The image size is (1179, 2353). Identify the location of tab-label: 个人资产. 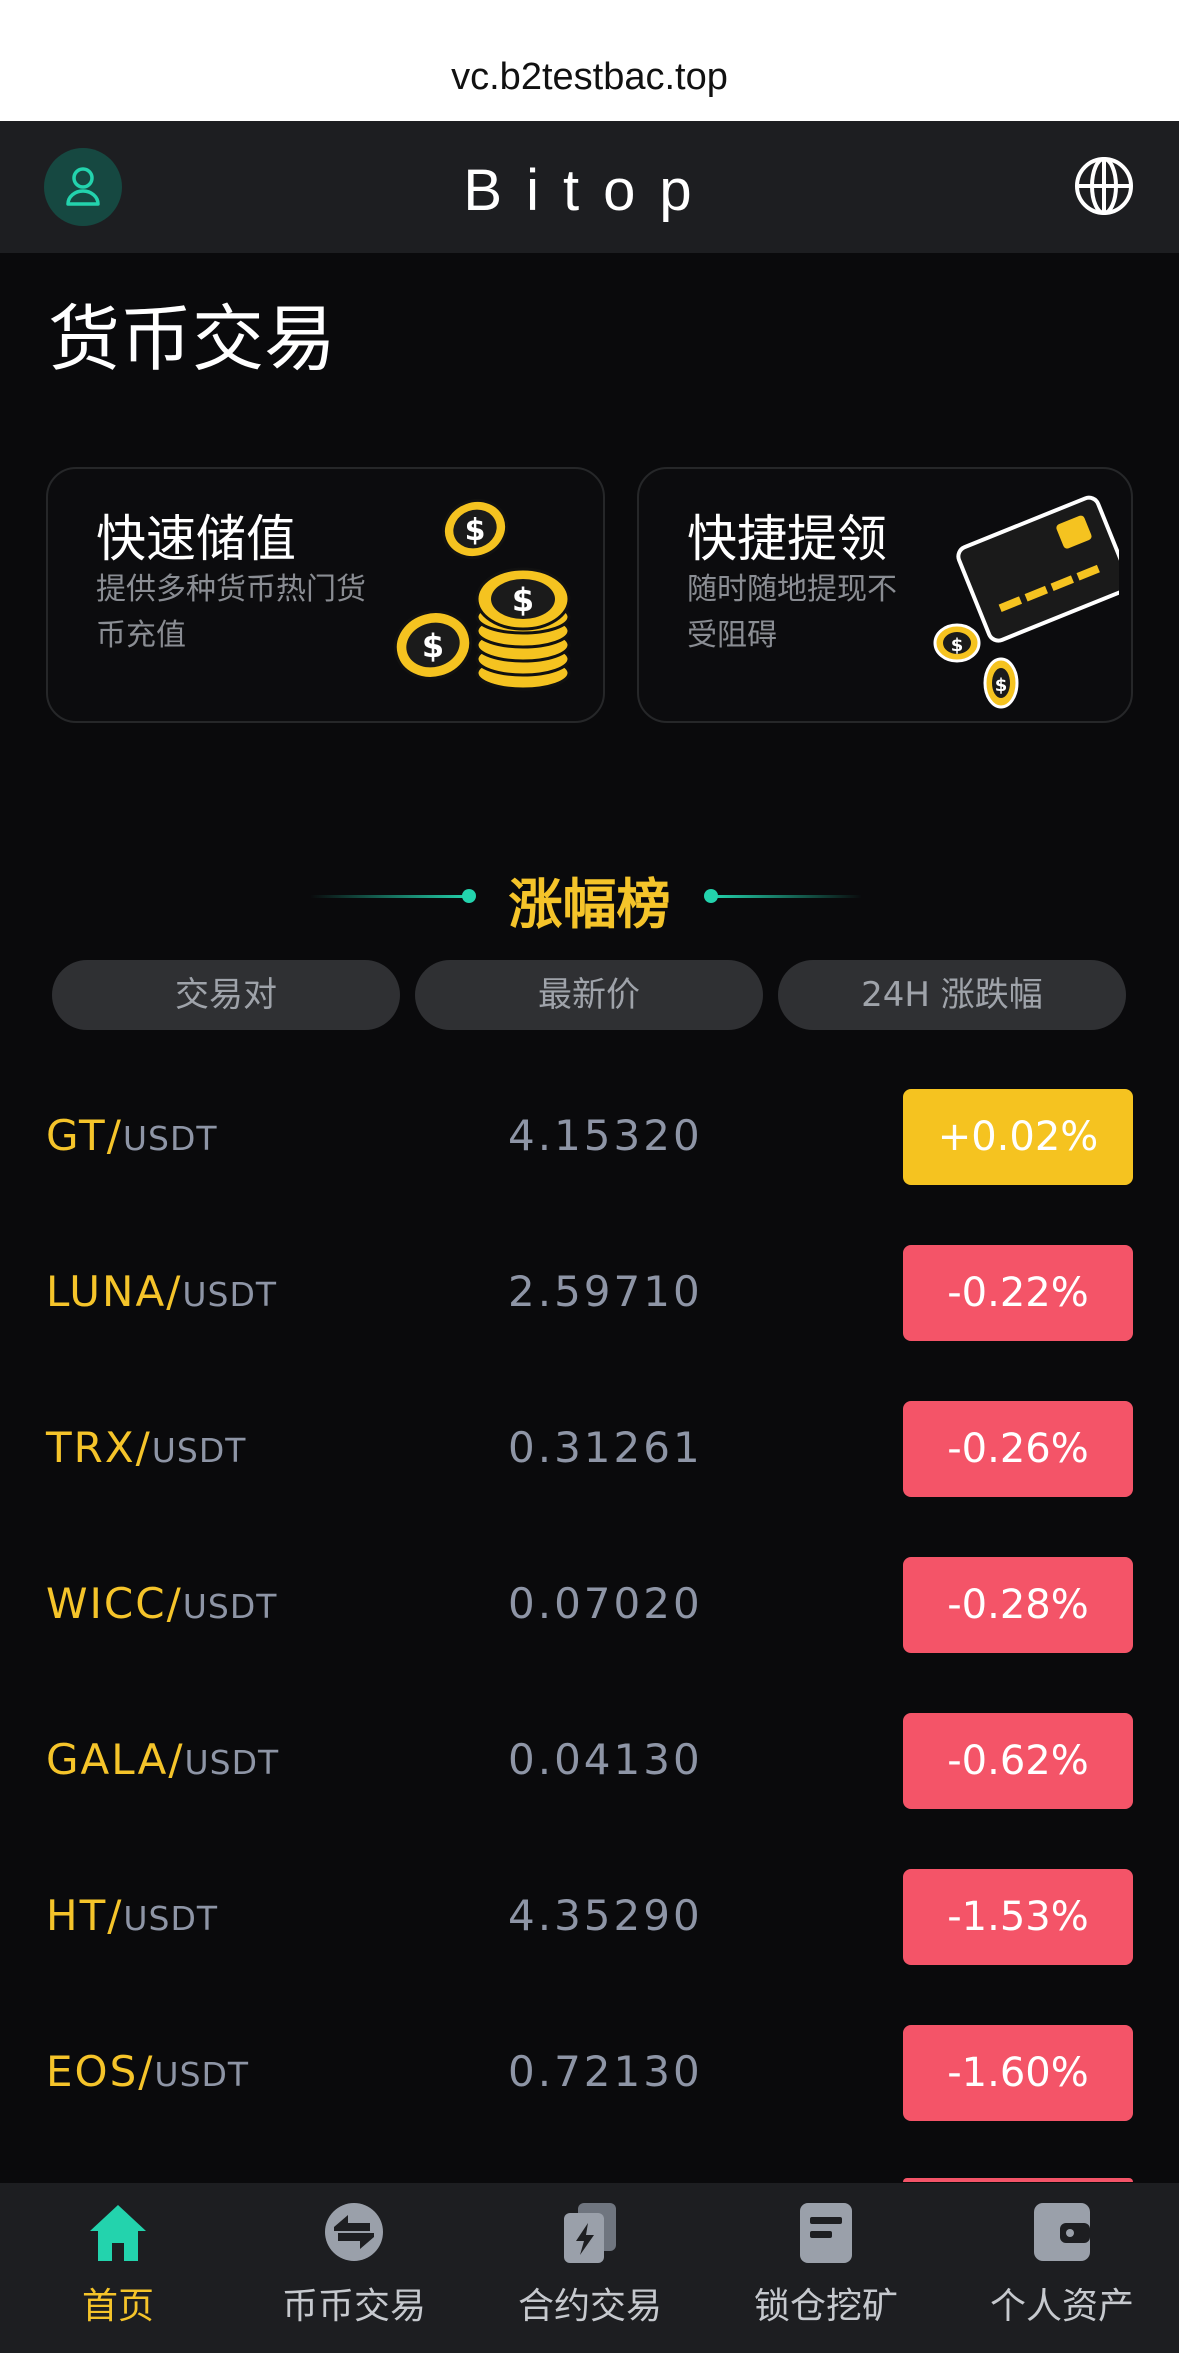
(1061, 2306).